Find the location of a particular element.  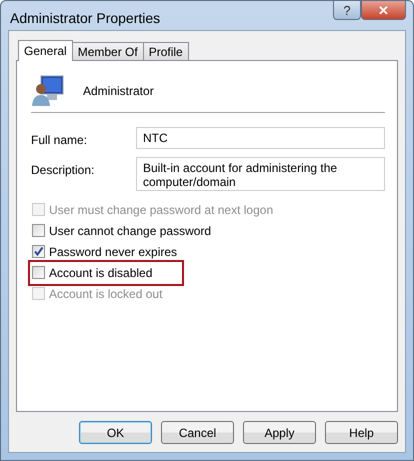

text-field: Built-in account for administering the computer/domain is located at coordinates (260, 174).